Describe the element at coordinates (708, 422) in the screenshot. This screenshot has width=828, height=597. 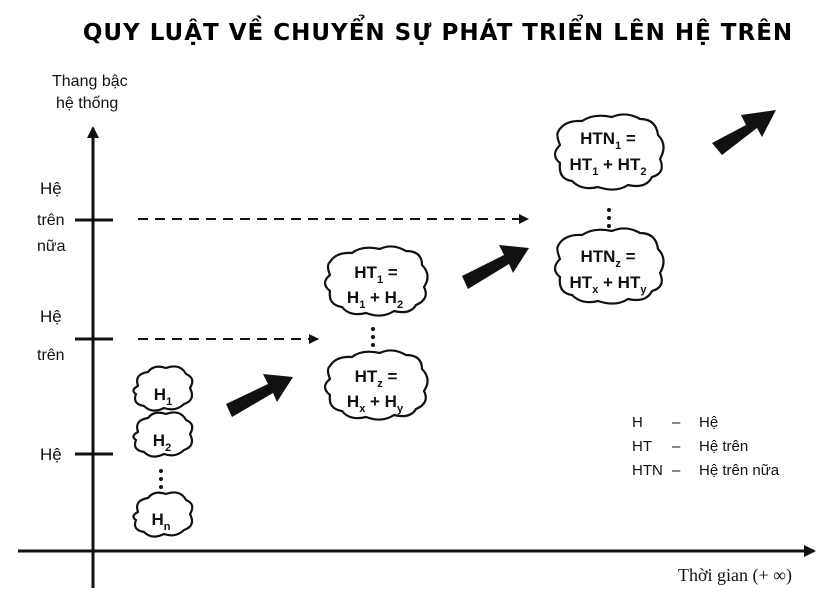
I see `legend-meaning-h: Hệ` at that location.